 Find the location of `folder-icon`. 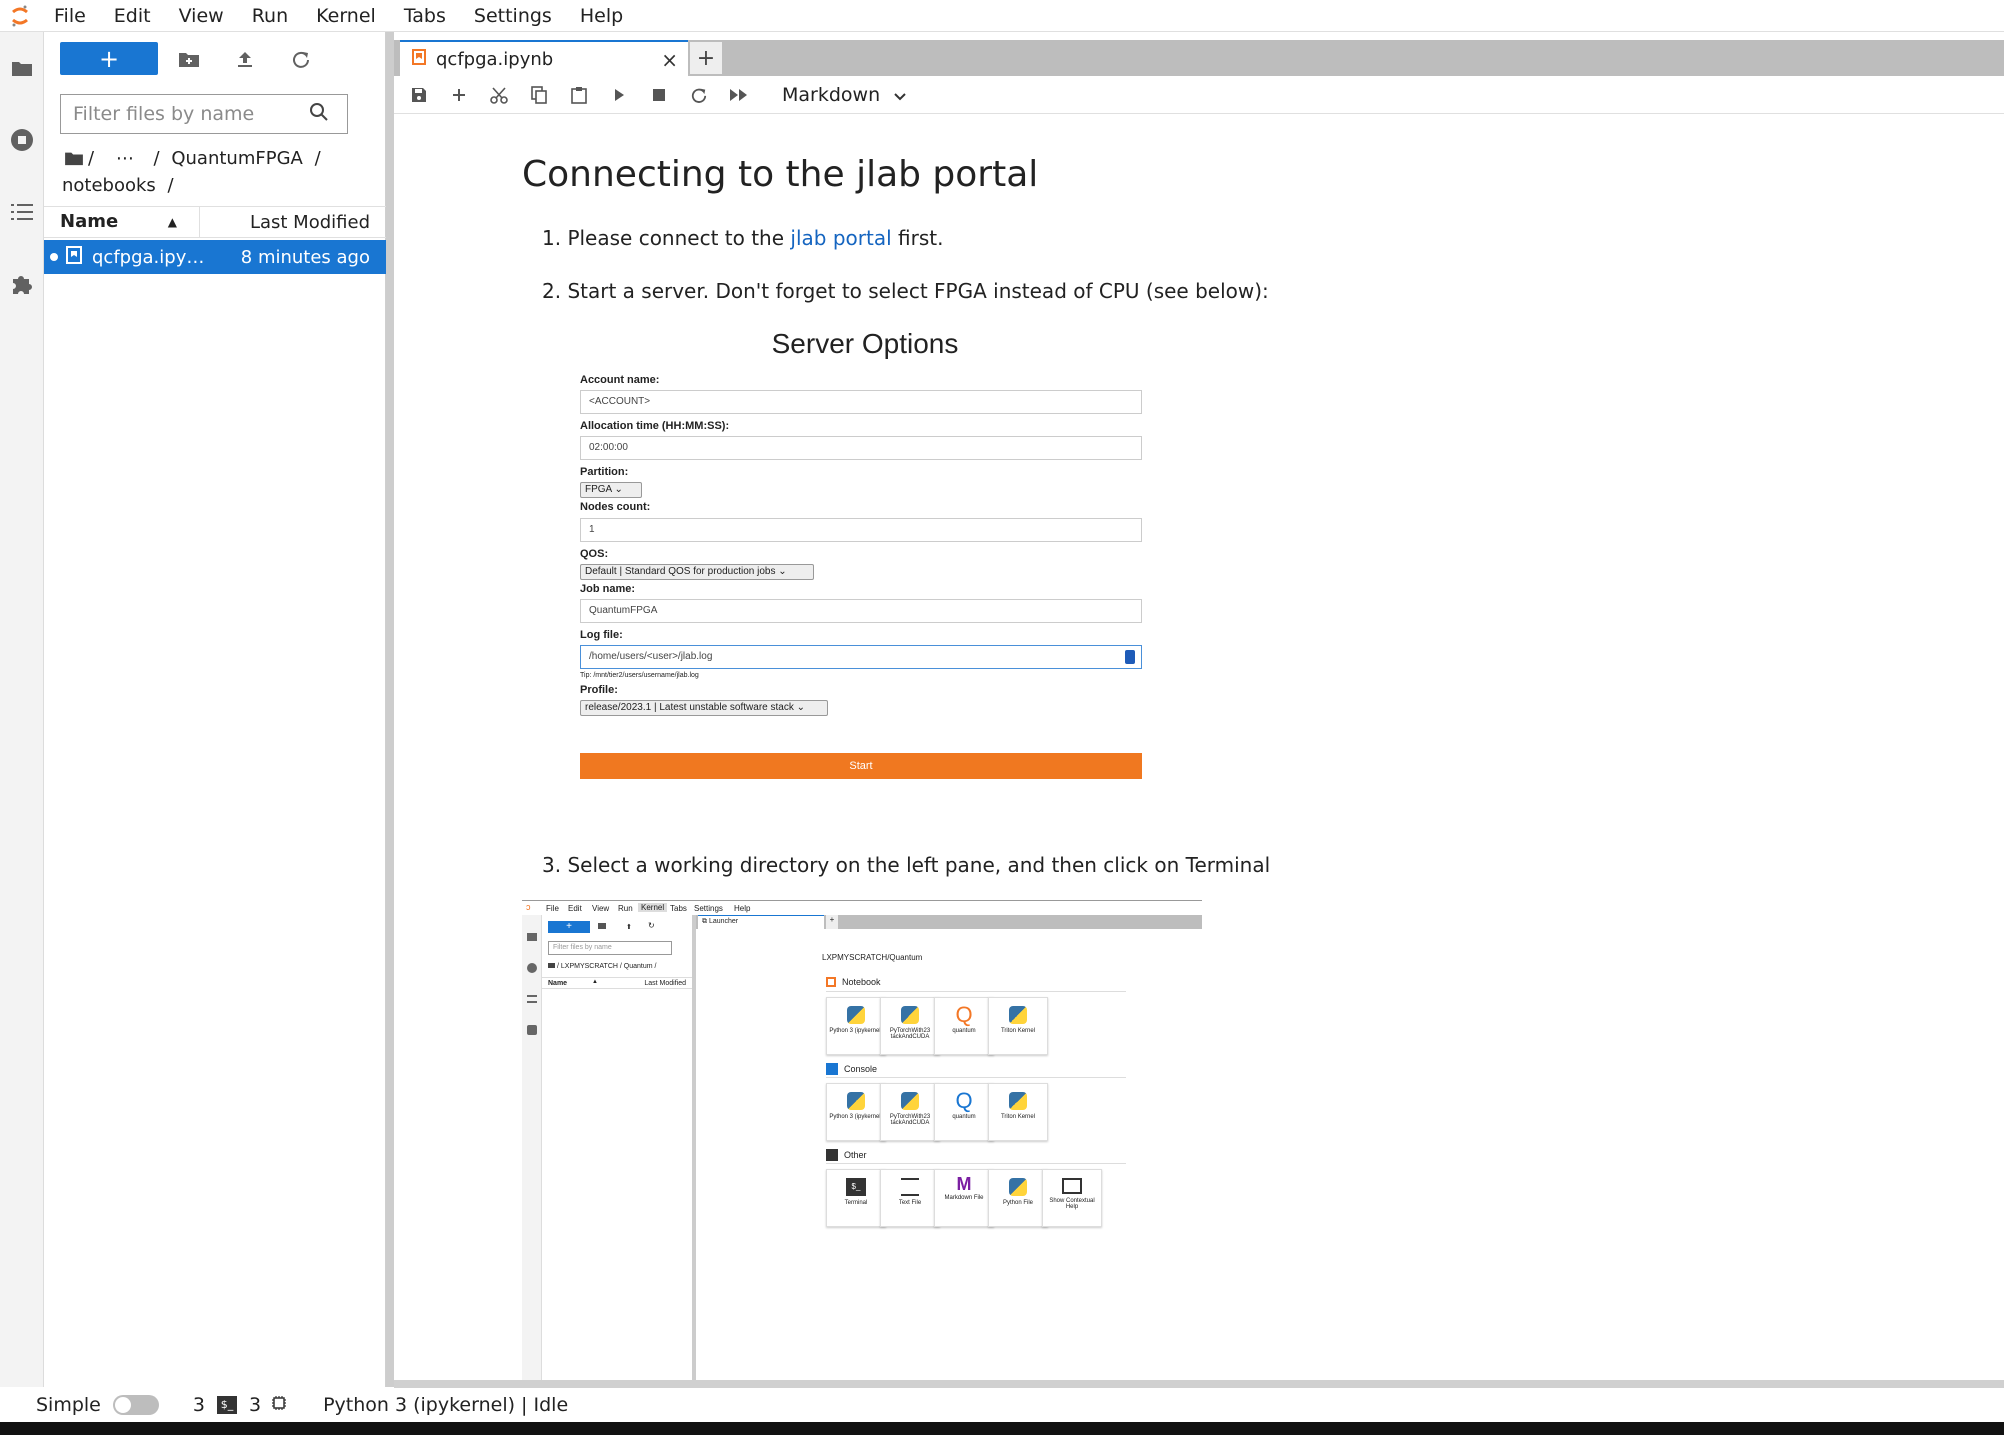

folder-icon is located at coordinates (22, 68).